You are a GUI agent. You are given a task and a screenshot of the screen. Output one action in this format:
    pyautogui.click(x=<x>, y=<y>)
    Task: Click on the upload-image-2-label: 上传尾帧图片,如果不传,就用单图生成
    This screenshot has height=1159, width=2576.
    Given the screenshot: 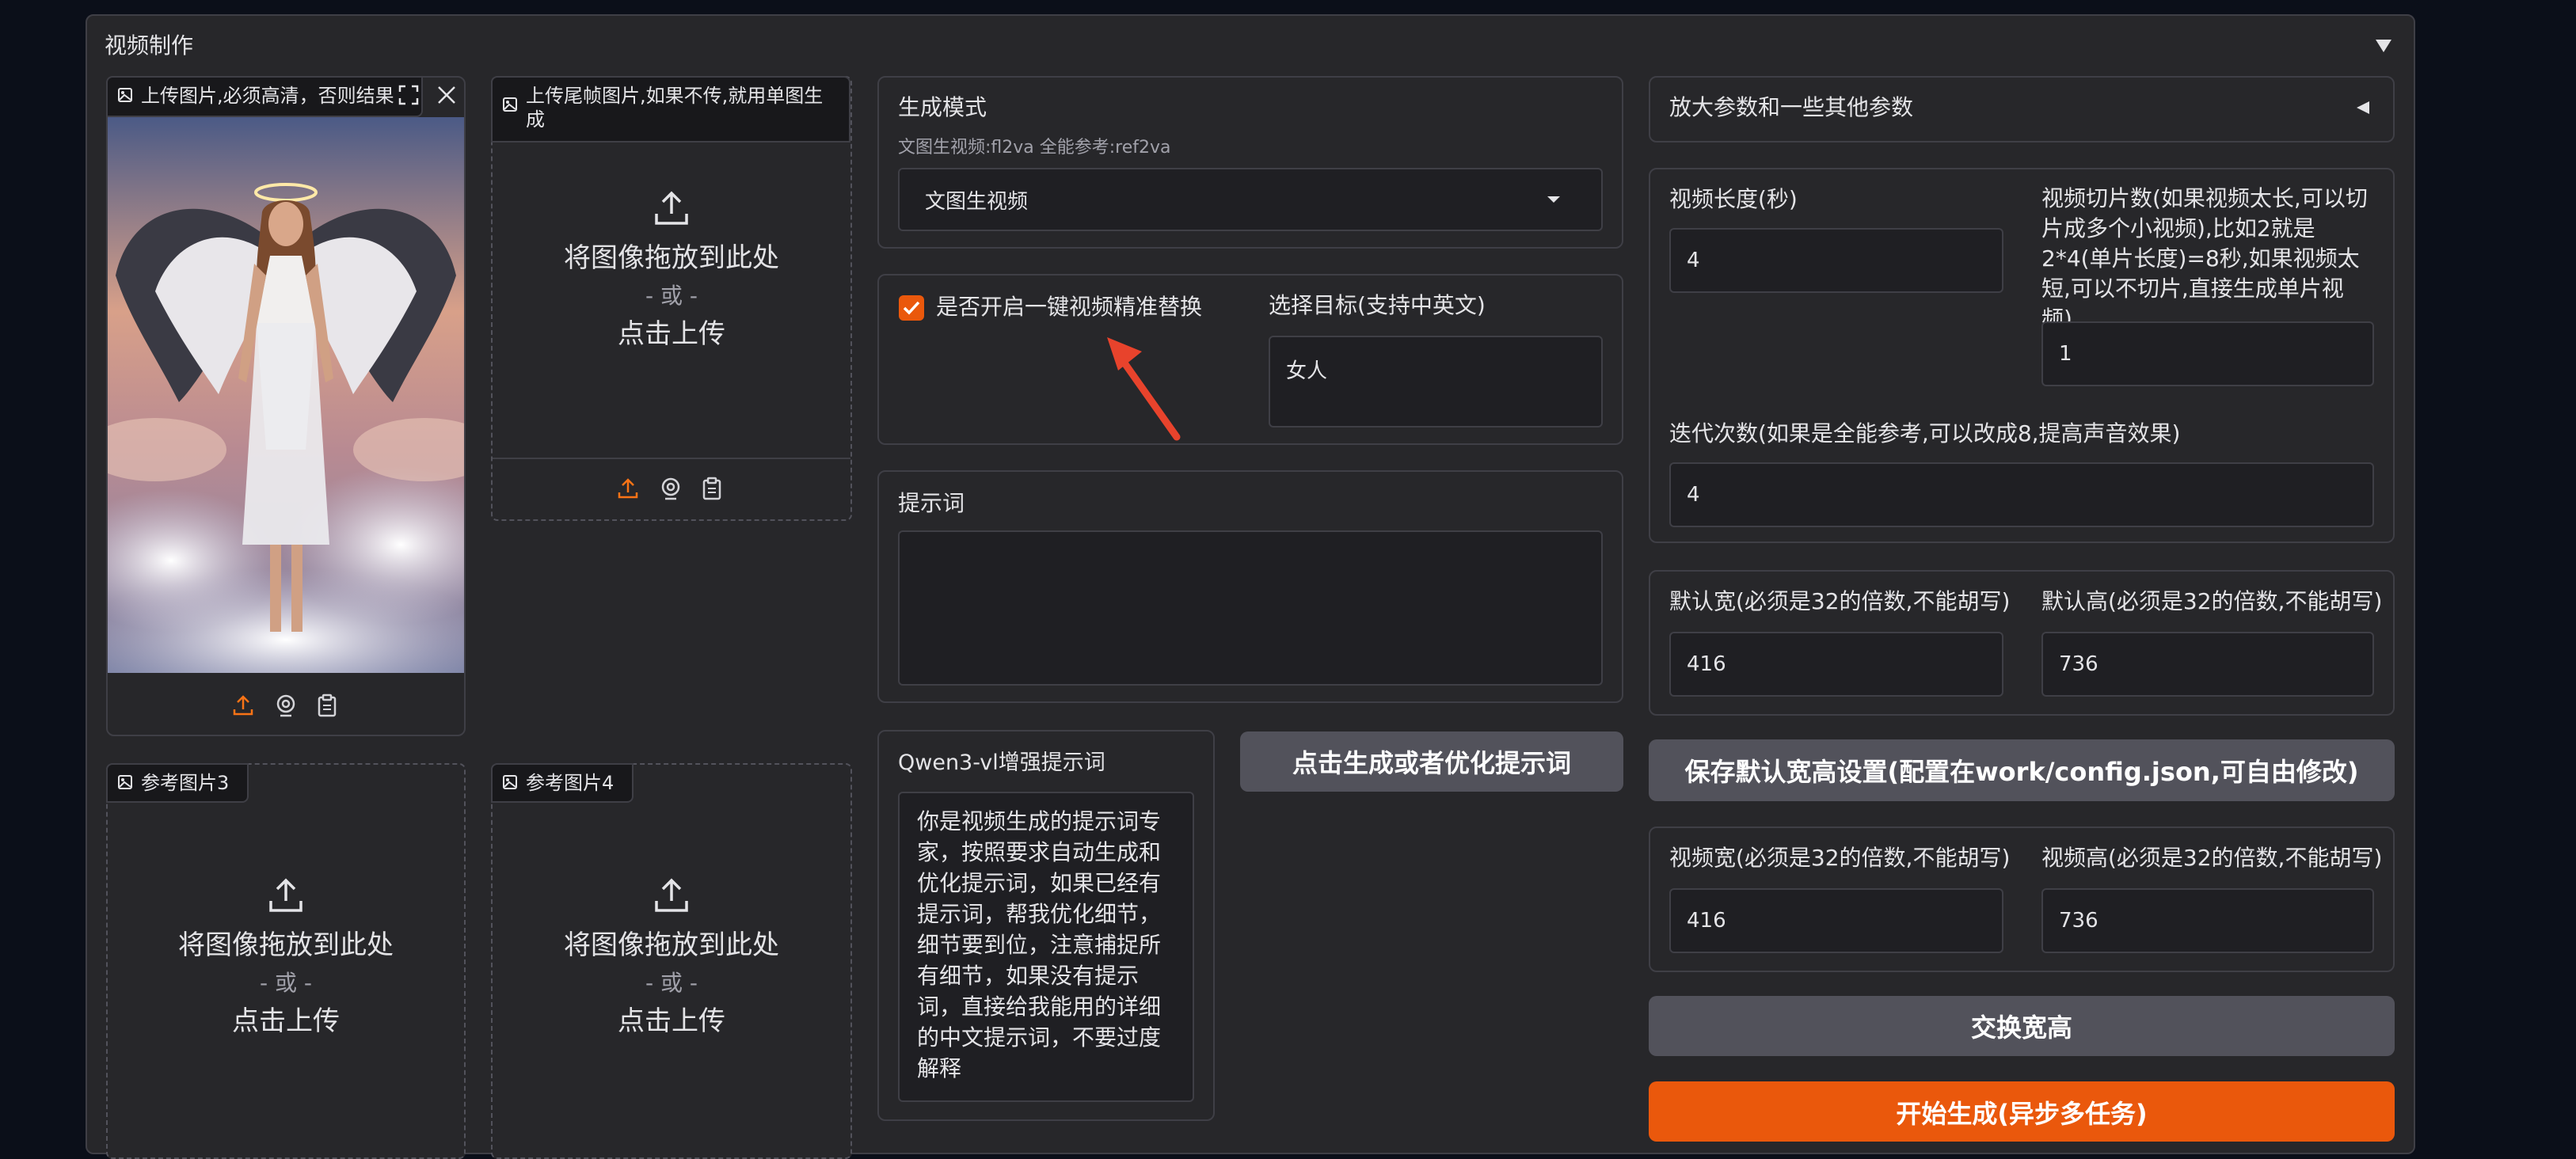 What is the action you would take?
    pyautogui.click(x=670, y=109)
    